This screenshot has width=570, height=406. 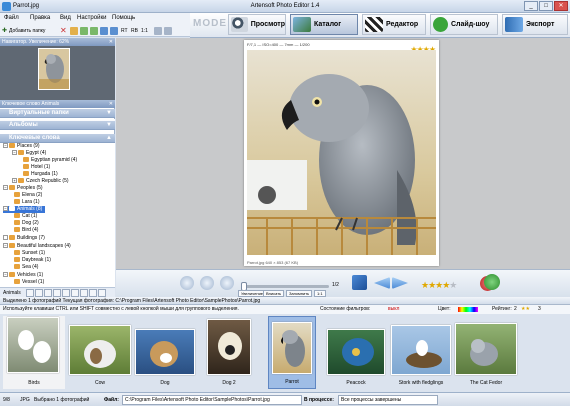 What do you see at coordinates (114, 31) in the screenshot?
I see `forward-icon` at bounding box center [114, 31].